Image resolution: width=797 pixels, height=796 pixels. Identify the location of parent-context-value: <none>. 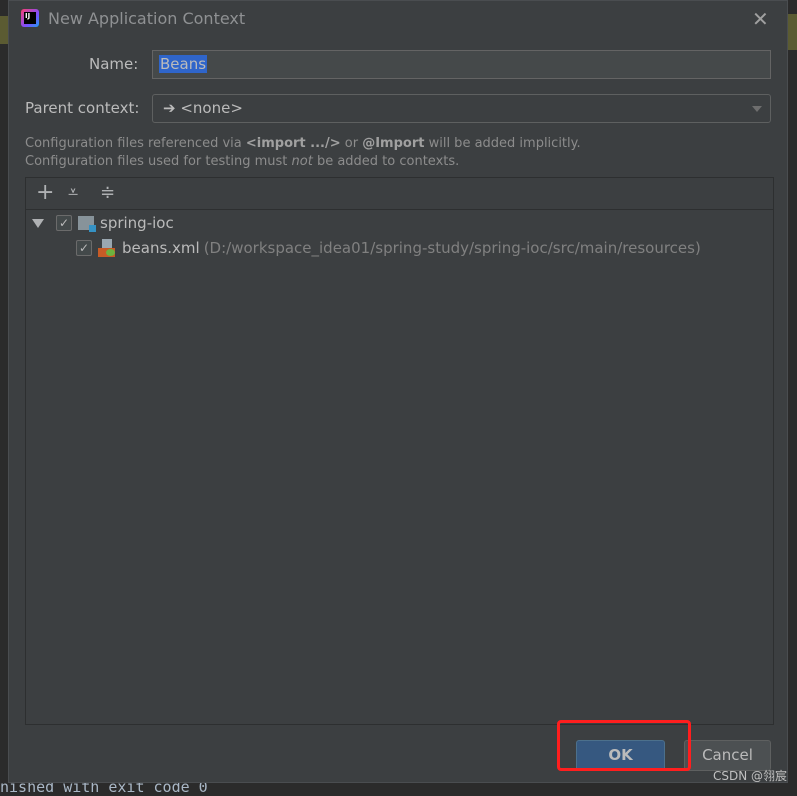
(211, 108).